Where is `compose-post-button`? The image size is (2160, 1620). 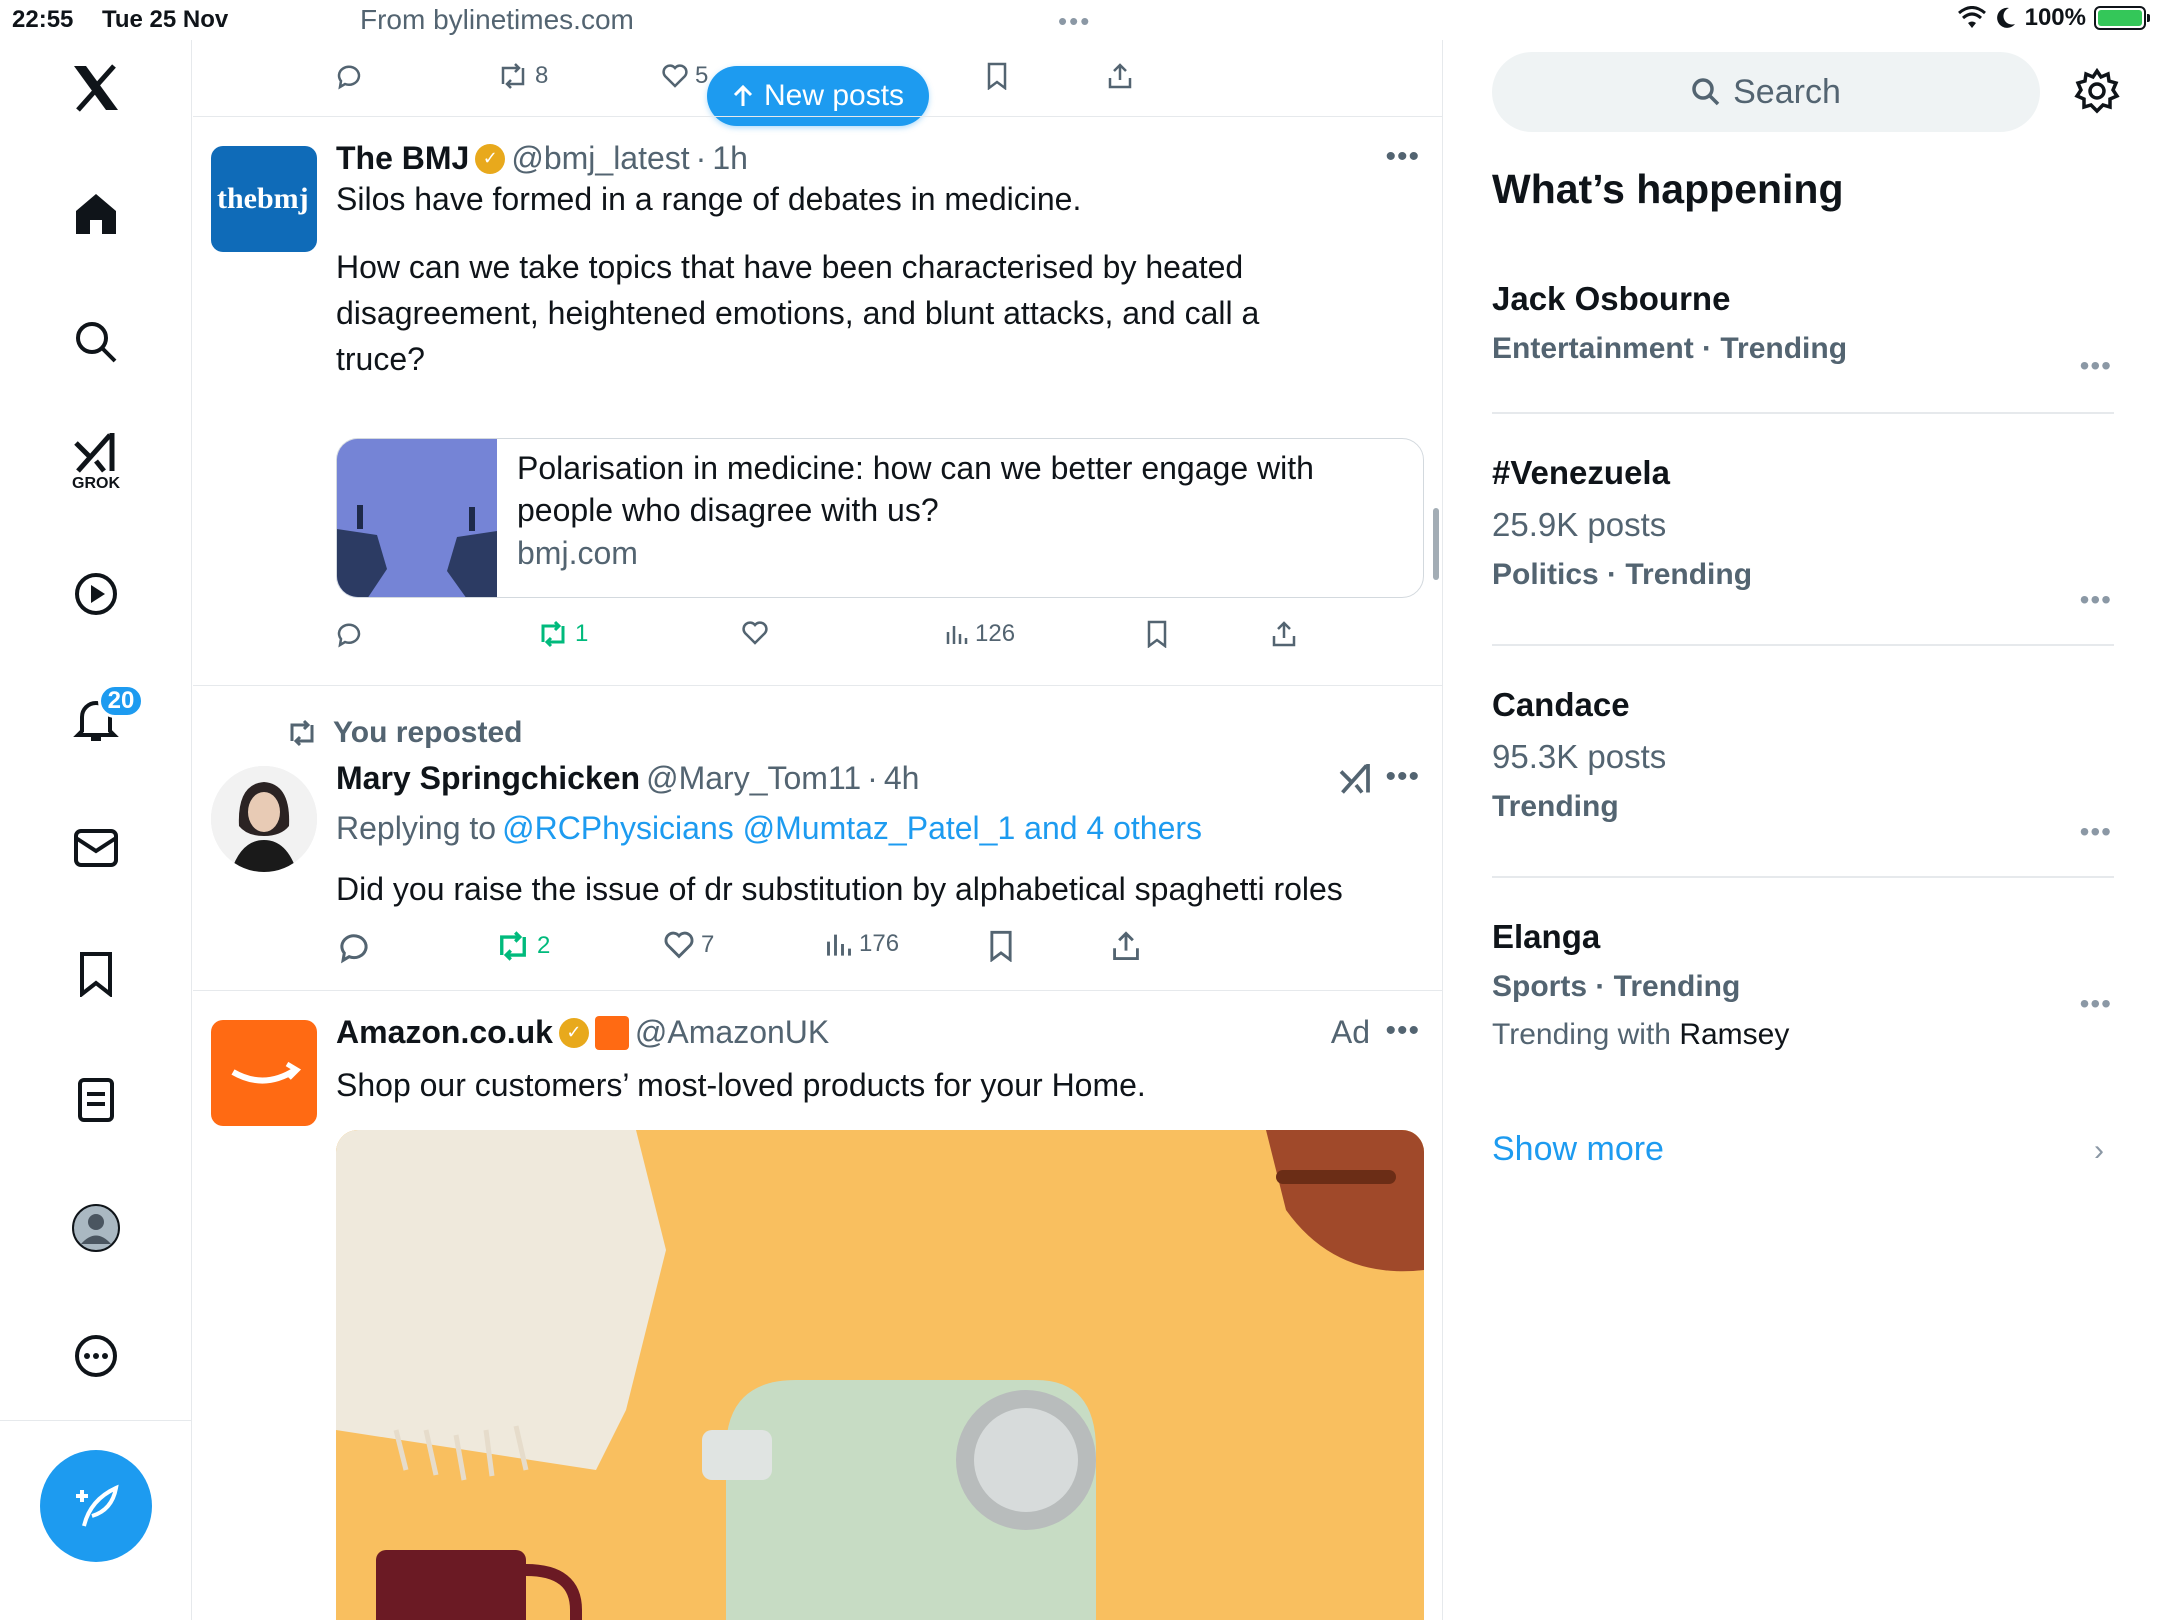 compose-post-button is located at coordinates (96, 1506).